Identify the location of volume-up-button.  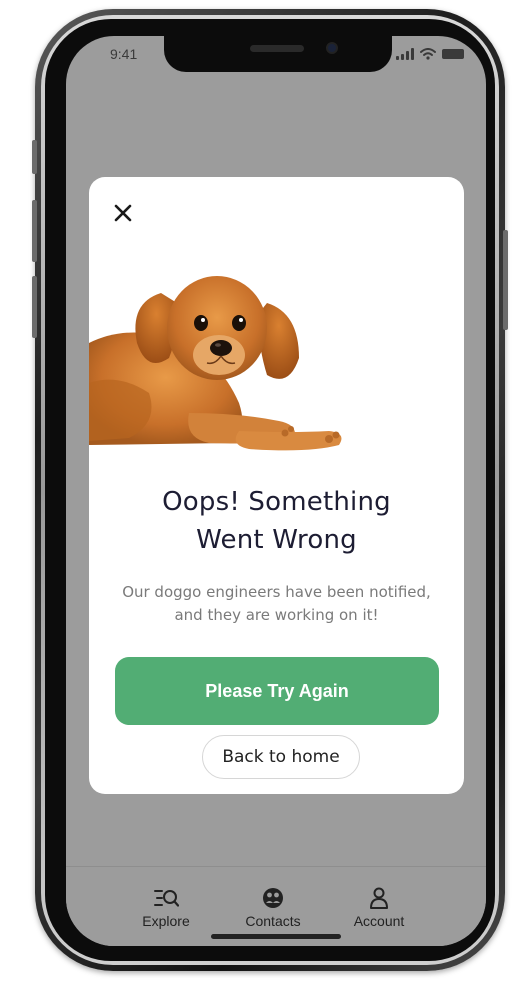
(34, 231).